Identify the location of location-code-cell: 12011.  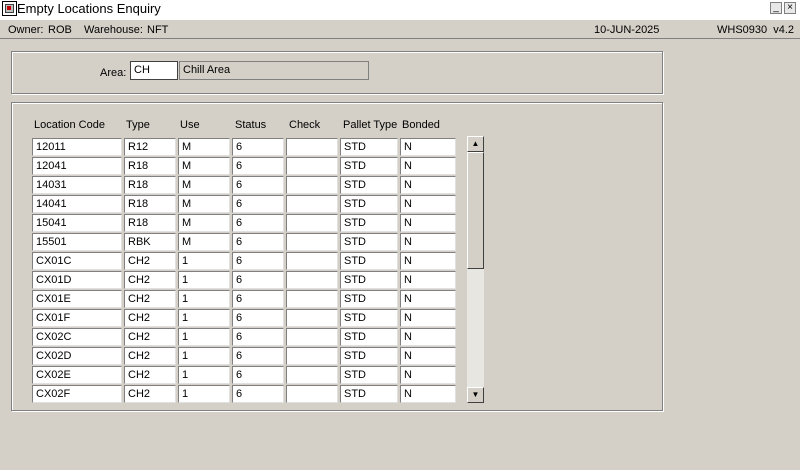
(77, 147).